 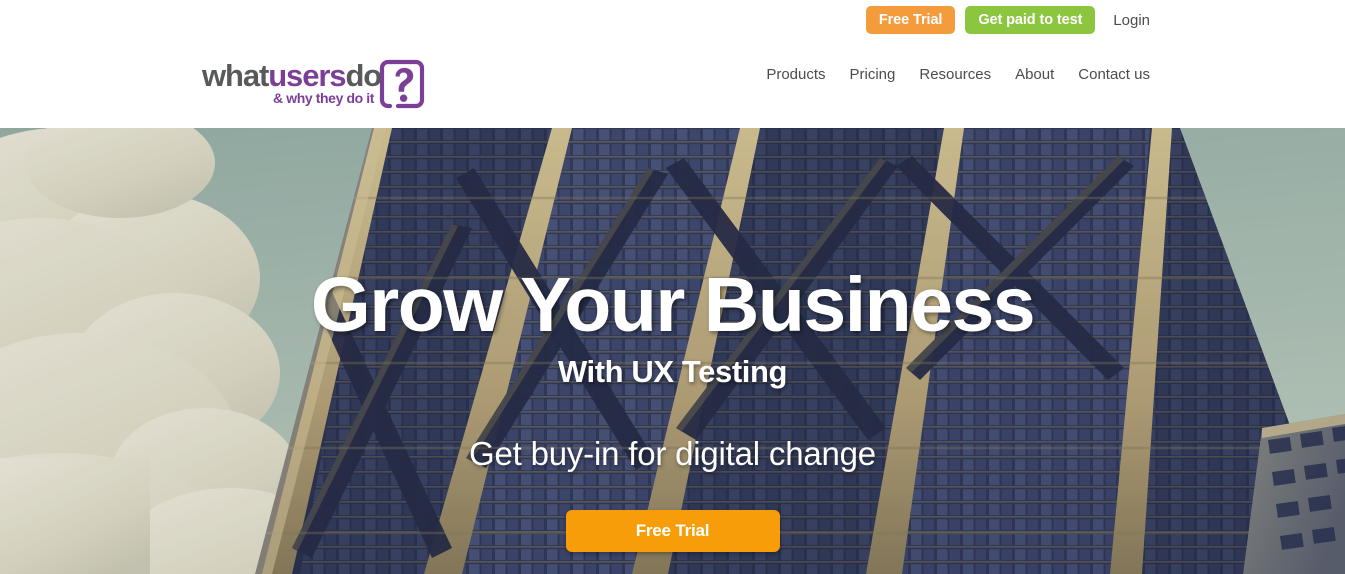 I want to click on free-trial-button-top: Free Trial, so click(x=910, y=20).